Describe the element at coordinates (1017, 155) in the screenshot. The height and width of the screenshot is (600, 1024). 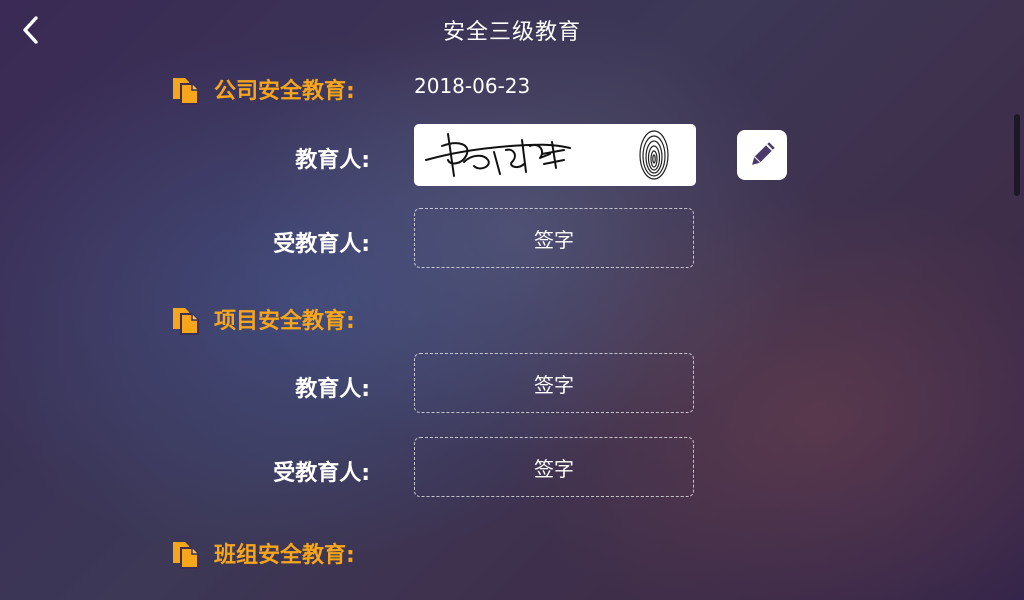
I see `scrollbar` at that location.